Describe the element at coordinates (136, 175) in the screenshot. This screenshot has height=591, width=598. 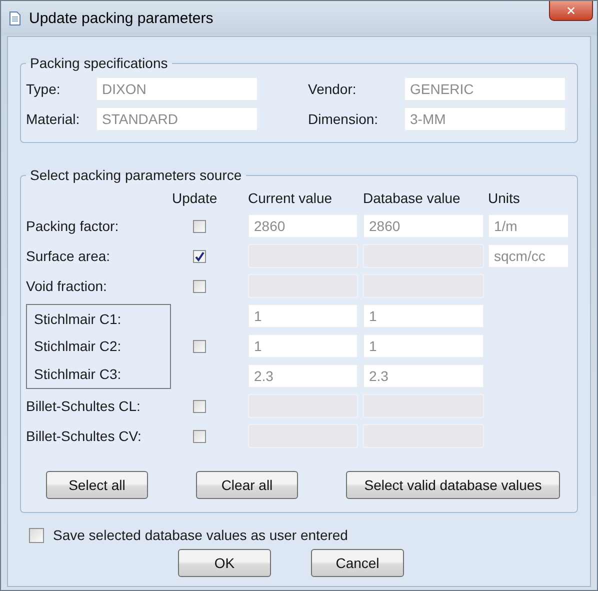
I see `group-title: Select packing parameters source` at that location.